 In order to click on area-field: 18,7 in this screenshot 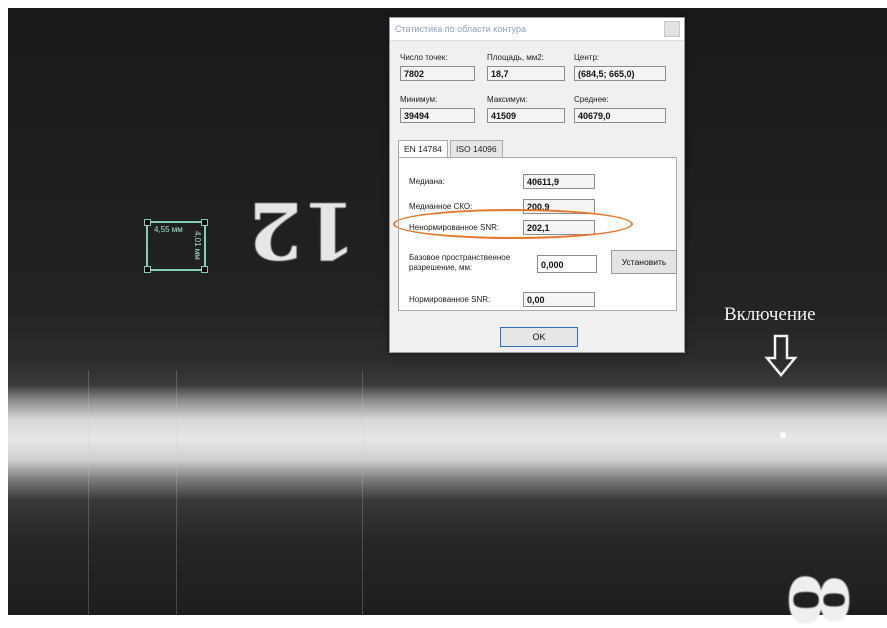, I will do `click(526, 73)`.